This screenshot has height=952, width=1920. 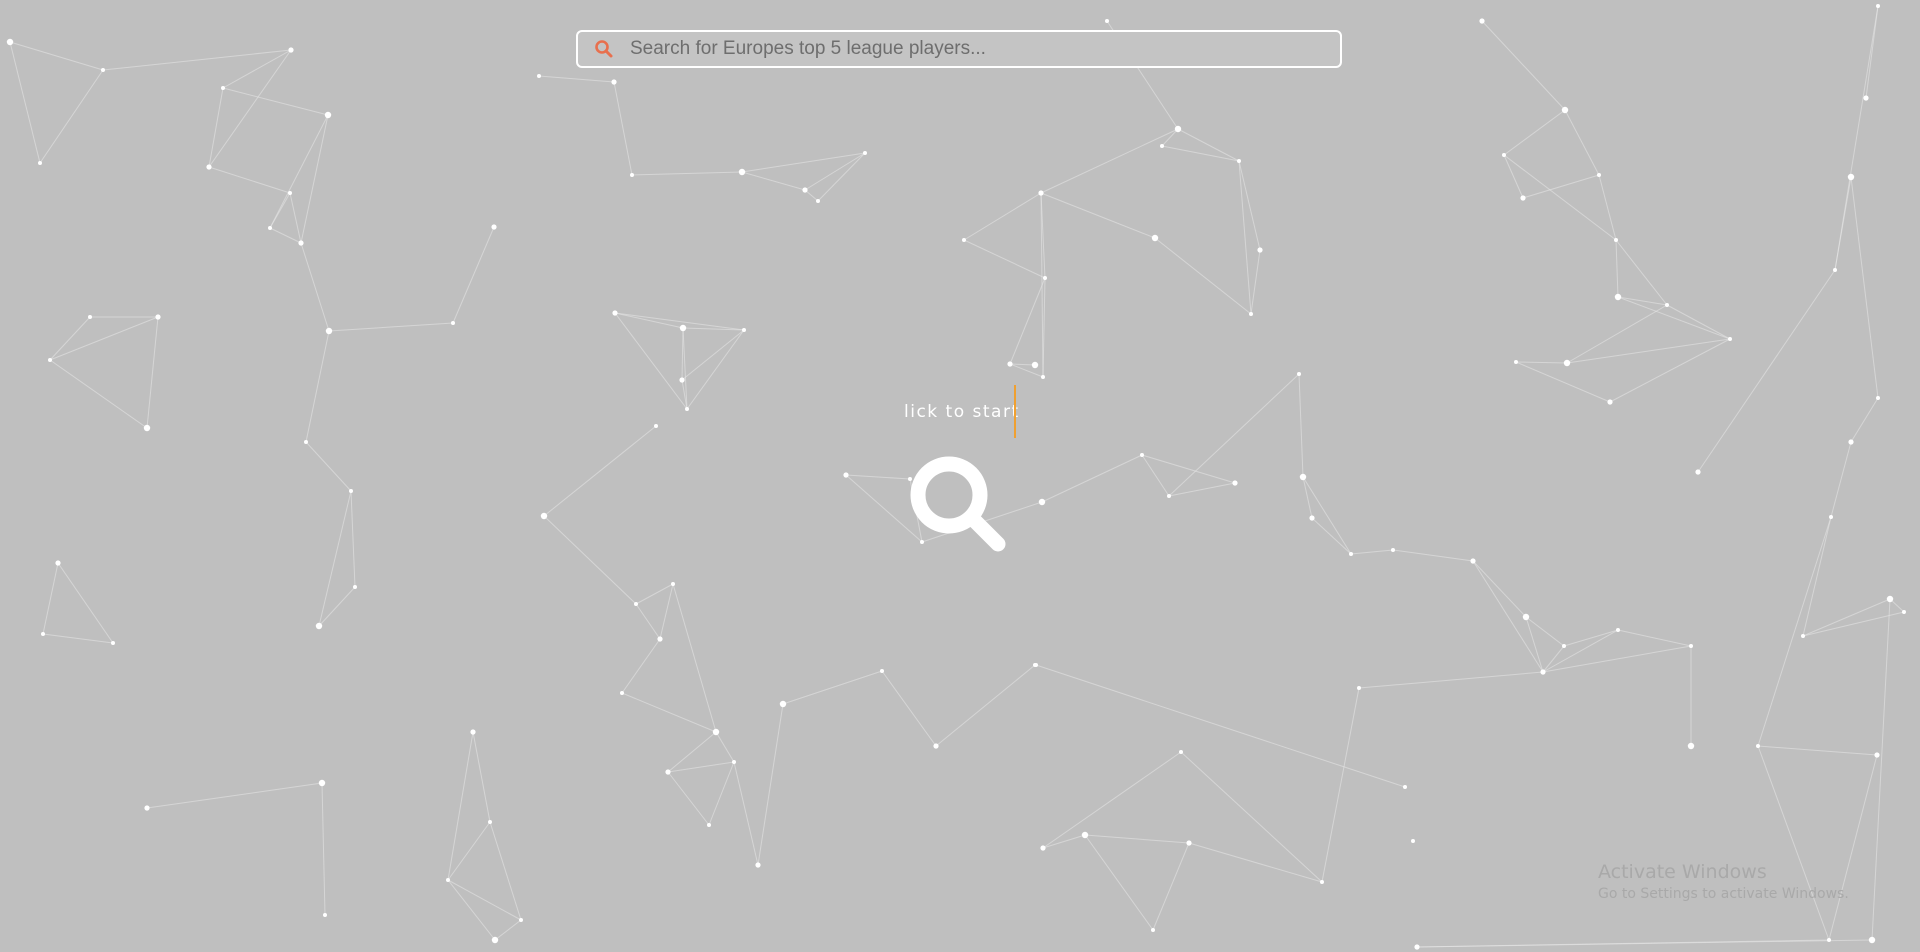 What do you see at coordinates (985, 49) in the screenshot?
I see `search-input` at bounding box center [985, 49].